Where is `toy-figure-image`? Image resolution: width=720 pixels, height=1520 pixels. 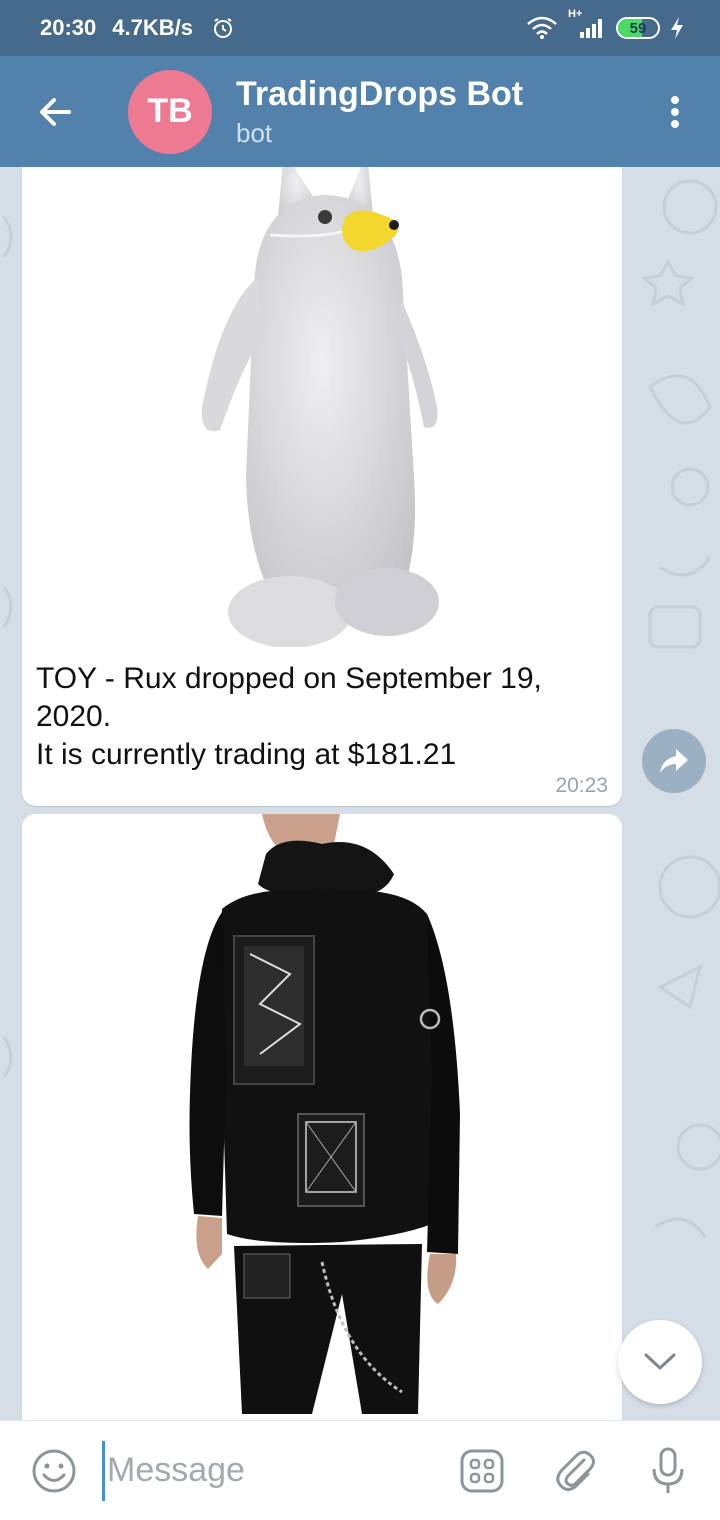 toy-figure-image is located at coordinates (320, 407).